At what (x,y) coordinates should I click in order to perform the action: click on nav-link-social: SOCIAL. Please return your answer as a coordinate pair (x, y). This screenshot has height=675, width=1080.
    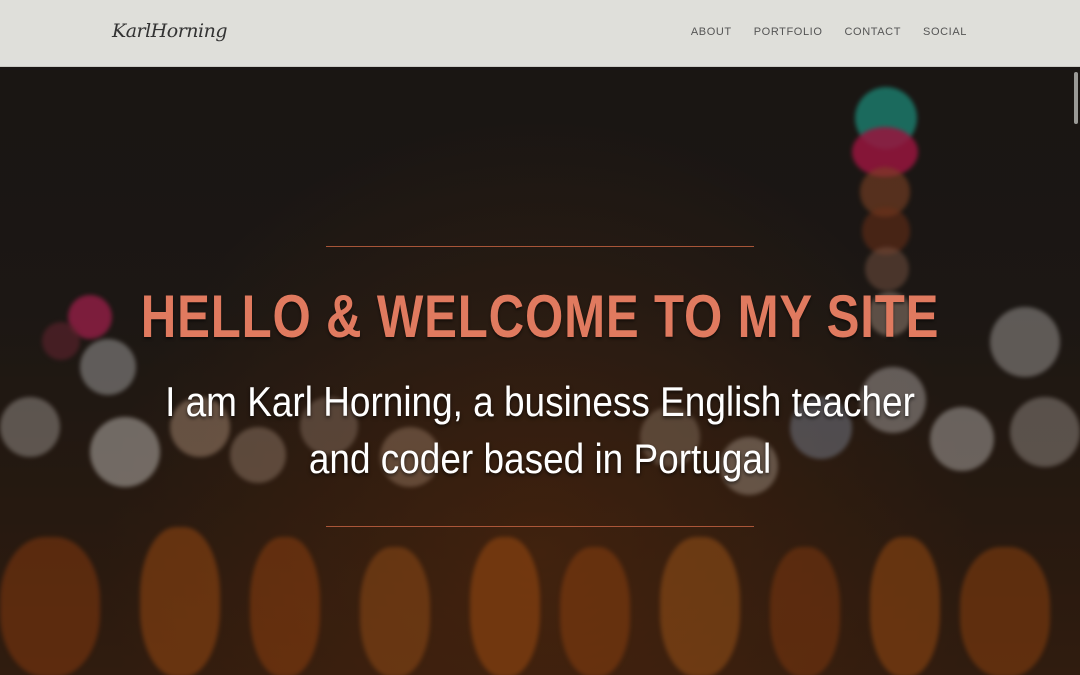
    Looking at the image, I should click on (945, 32).